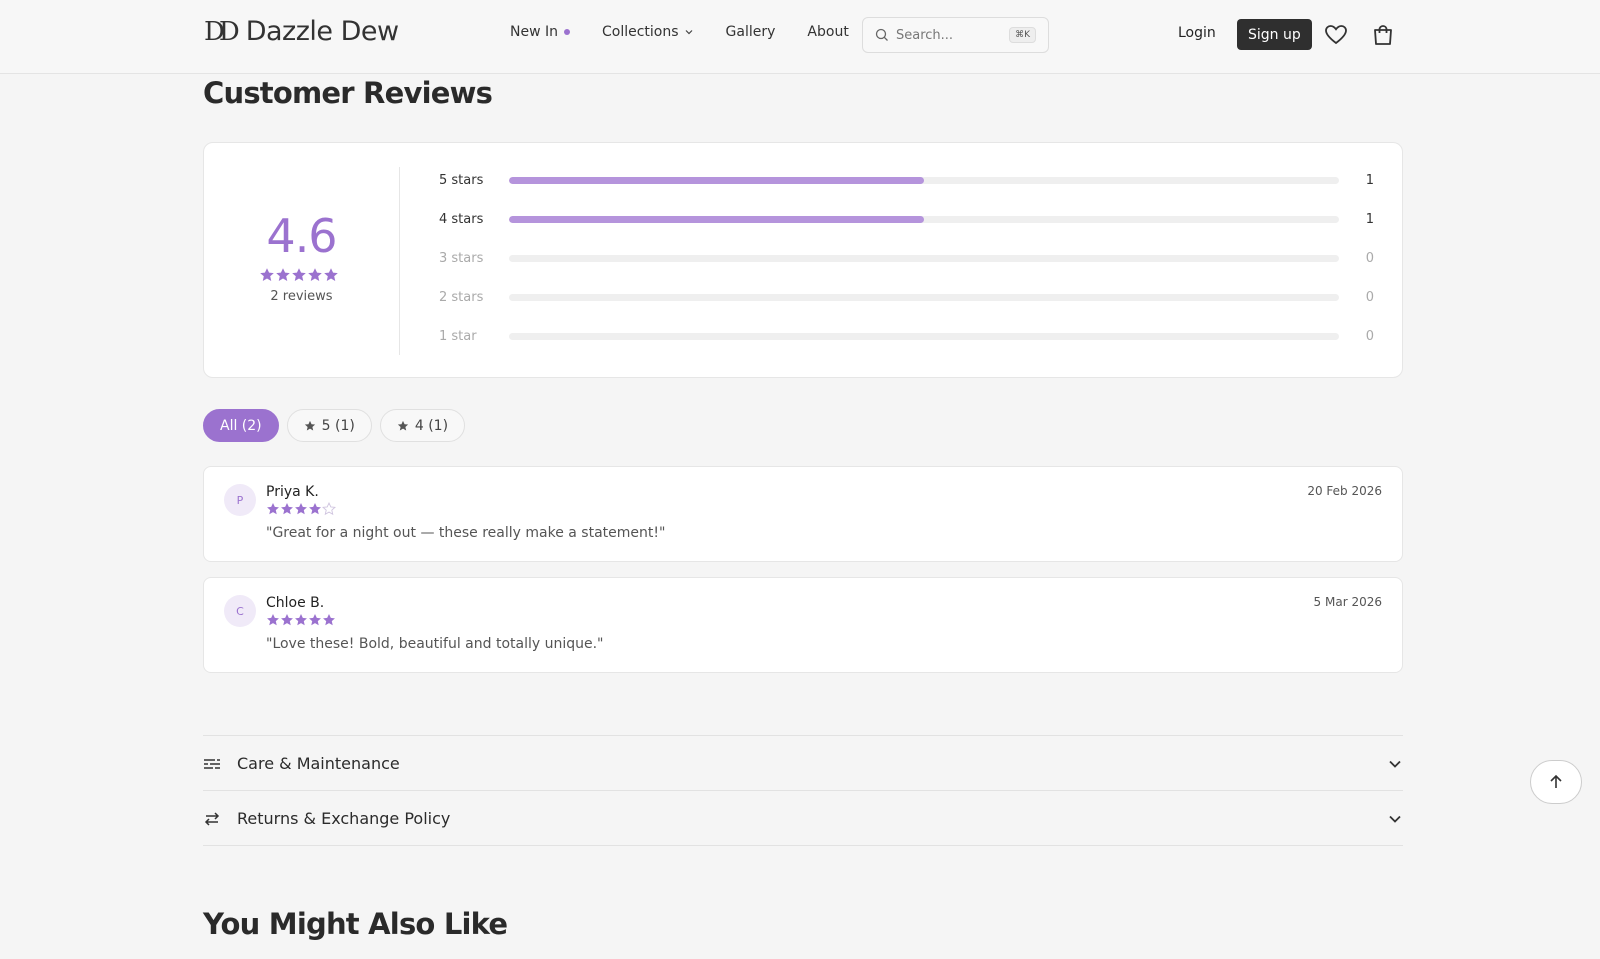 Image resolution: width=1600 pixels, height=959 pixels. I want to click on rating-row: 2 stars 0, so click(906, 297).